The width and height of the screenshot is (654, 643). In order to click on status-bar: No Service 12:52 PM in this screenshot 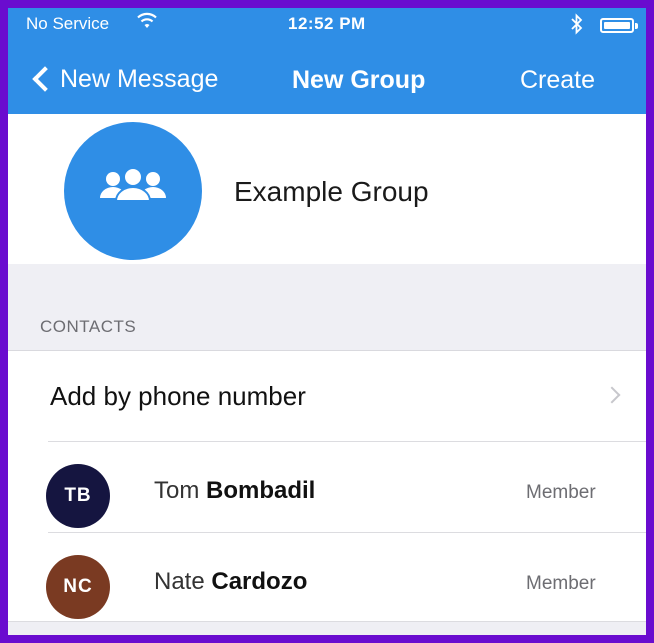, I will do `click(327, 26)`.